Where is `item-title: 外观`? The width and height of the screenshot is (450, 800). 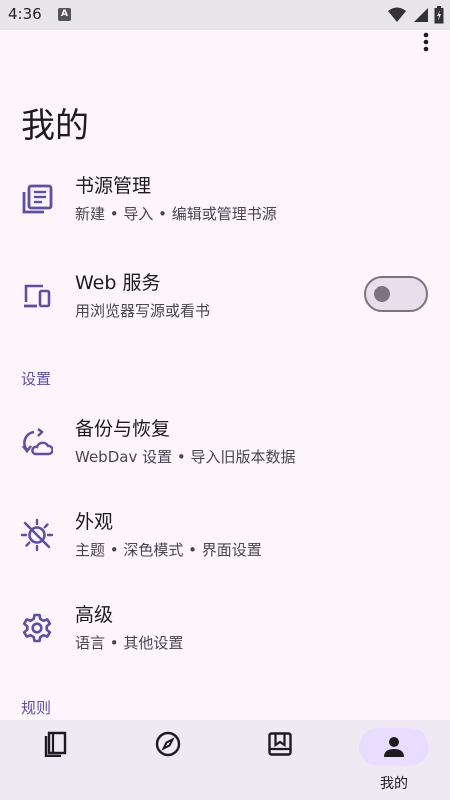
item-title: 外观 is located at coordinates (94, 522).